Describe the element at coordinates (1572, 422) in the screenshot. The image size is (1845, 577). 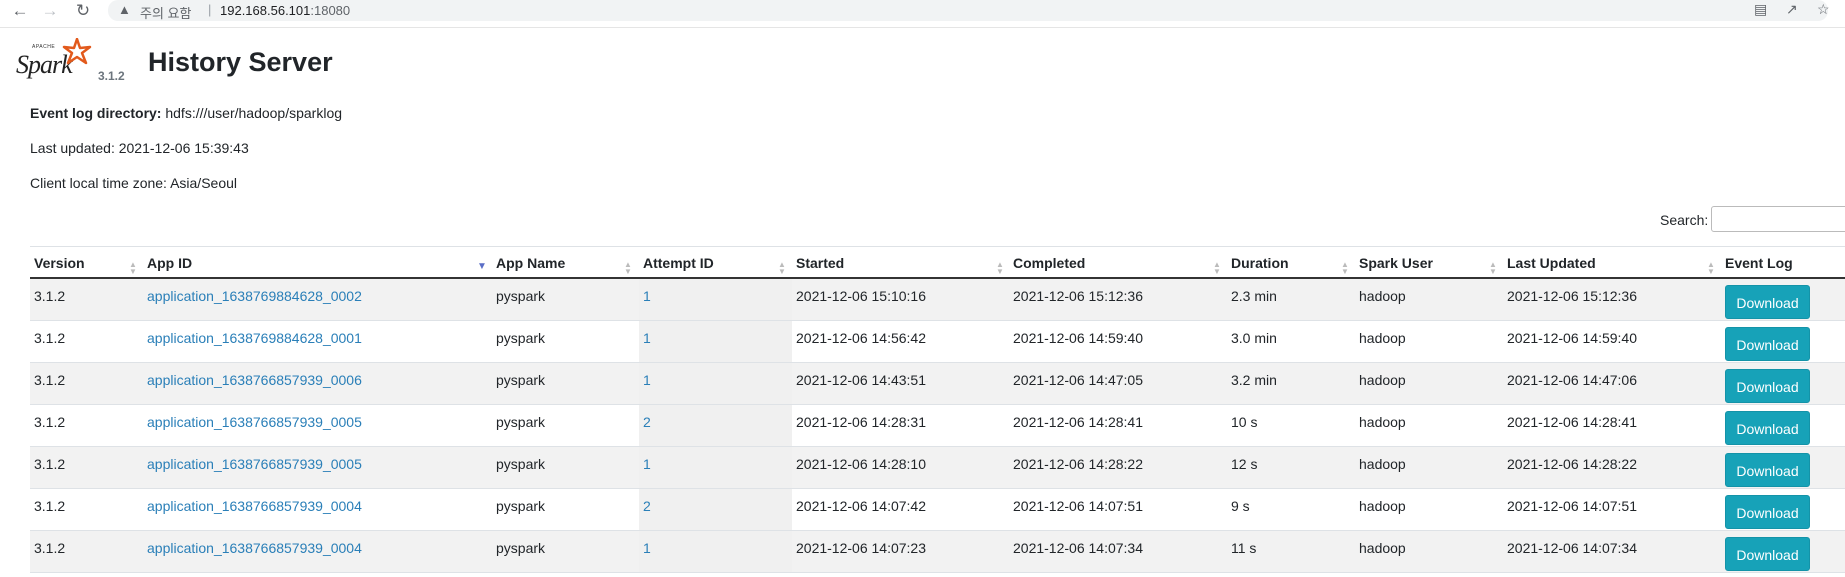
I see `cell-last-updated: 2021-12-06 14:28:41` at that location.